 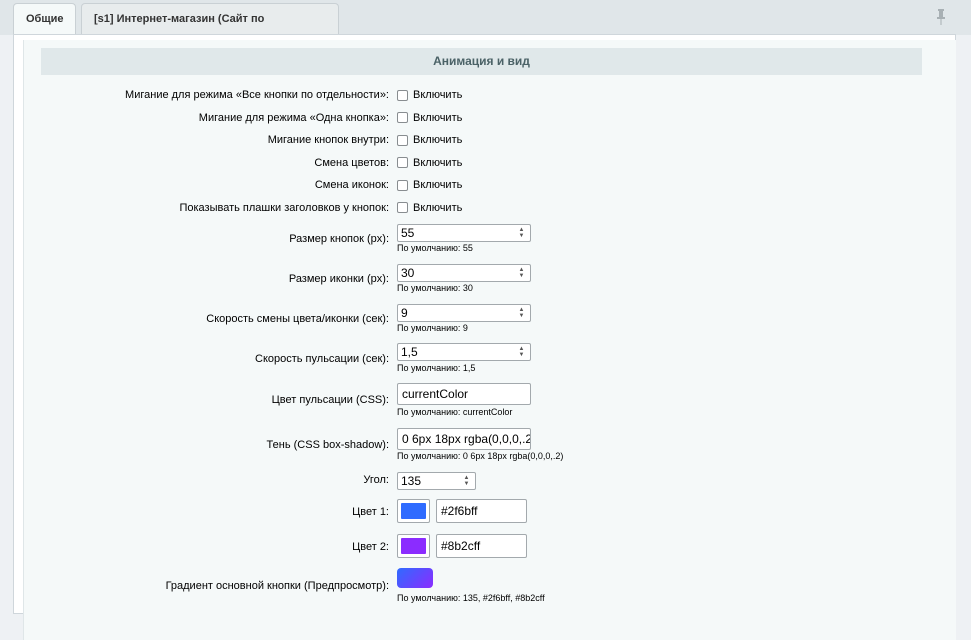 What do you see at coordinates (455, 412) in the screenshot?
I see `pulse-color-hint: По умолчанию: currentColor` at bounding box center [455, 412].